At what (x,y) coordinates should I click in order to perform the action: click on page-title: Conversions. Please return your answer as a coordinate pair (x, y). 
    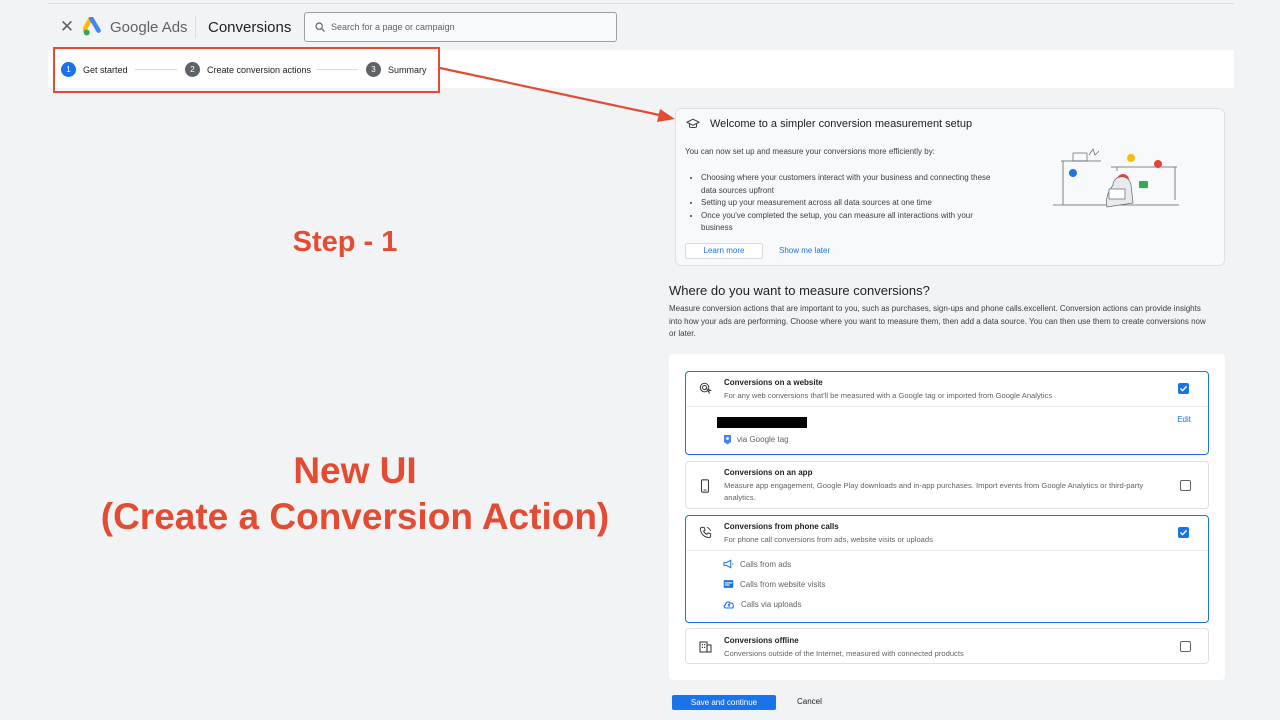
    Looking at the image, I should click on (250, 27).